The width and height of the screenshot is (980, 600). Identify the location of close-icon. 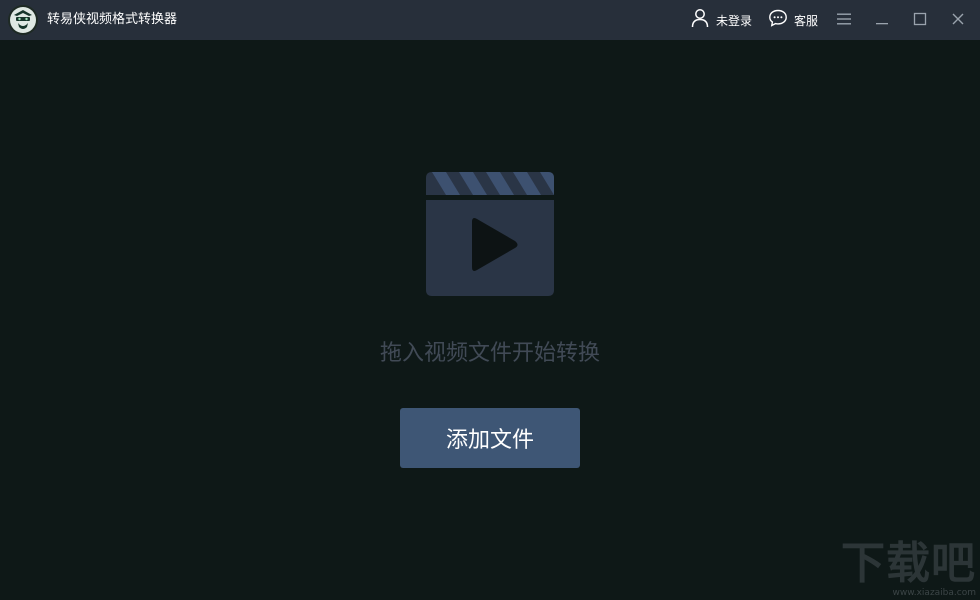
(958, 20).